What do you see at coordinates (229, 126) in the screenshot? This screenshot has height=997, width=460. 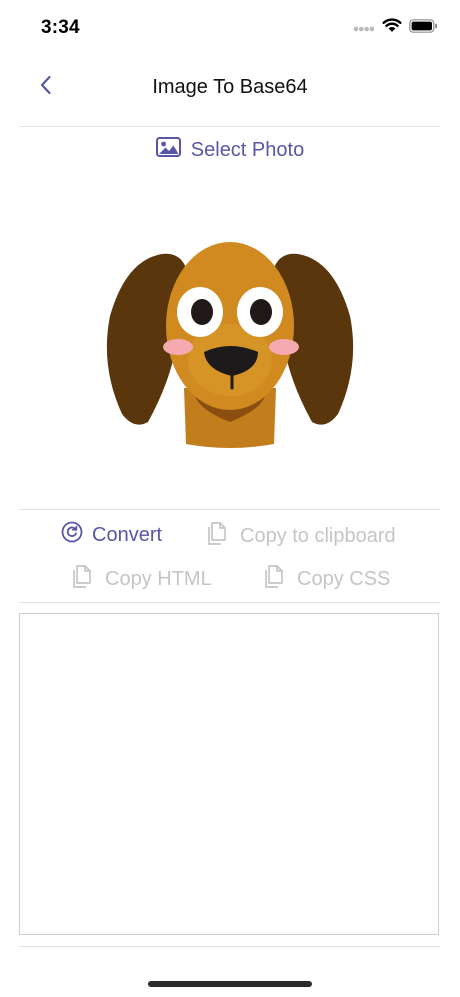 I see `header-divider` at bounding box center [229, 126].